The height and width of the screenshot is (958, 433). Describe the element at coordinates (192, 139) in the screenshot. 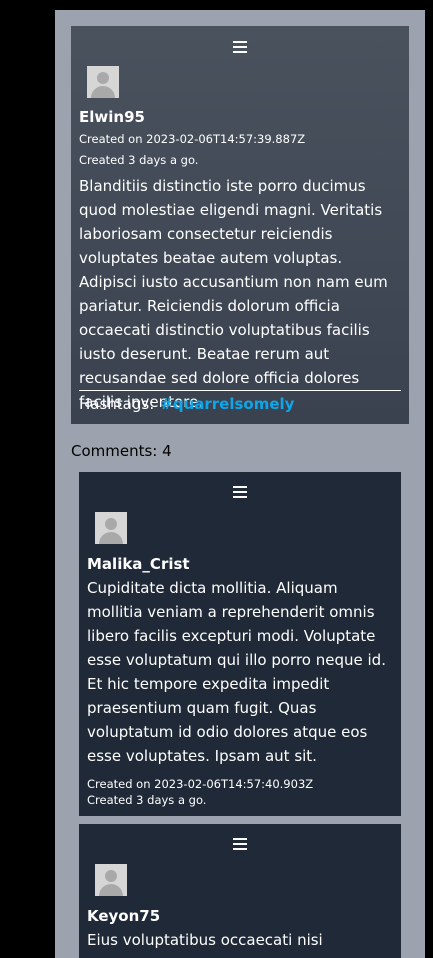

I see `post-created-on: Created on 2023-02-06T14:57:39.887Z` at that location.